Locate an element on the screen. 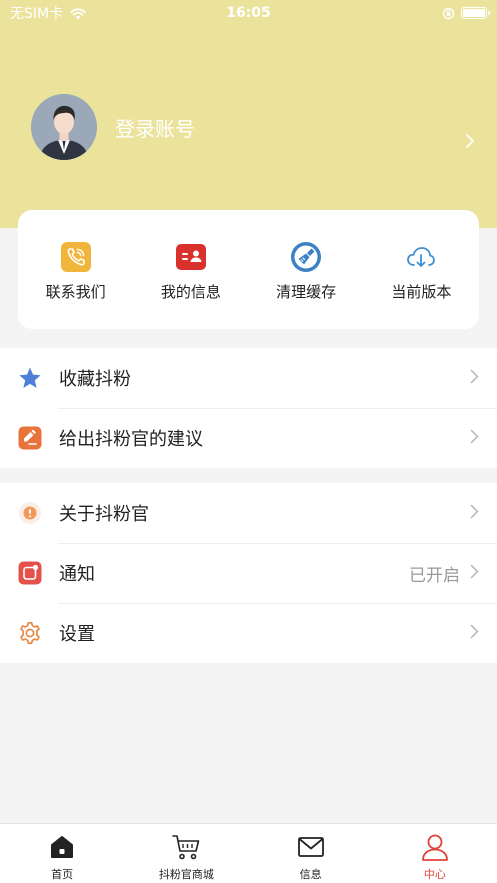 The image size is (497, 883). my-info-button: 我的信息 is located at coordinates (190, 269).